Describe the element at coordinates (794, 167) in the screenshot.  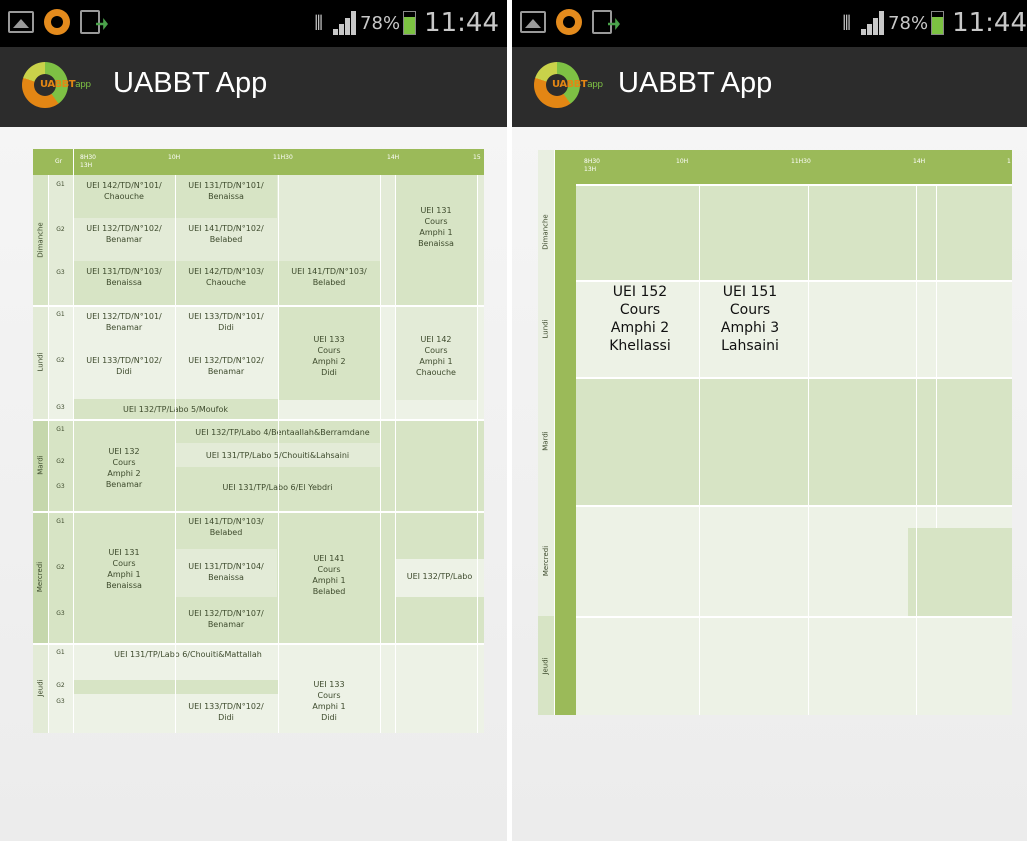
I see `timetable-header: 8H30 13H 10H 11H30 14H 1` at that location.